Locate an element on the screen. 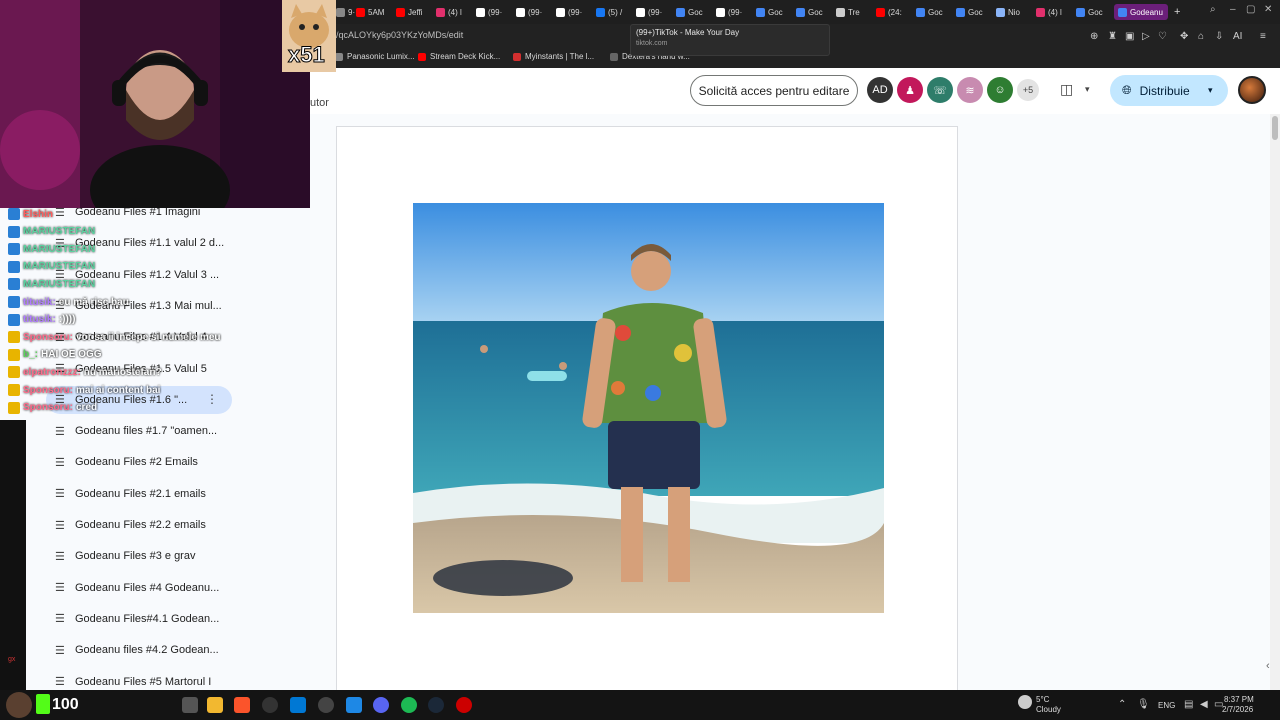  extensions-puzzle-icon: ✥ is located at coordinates (1184, 36).